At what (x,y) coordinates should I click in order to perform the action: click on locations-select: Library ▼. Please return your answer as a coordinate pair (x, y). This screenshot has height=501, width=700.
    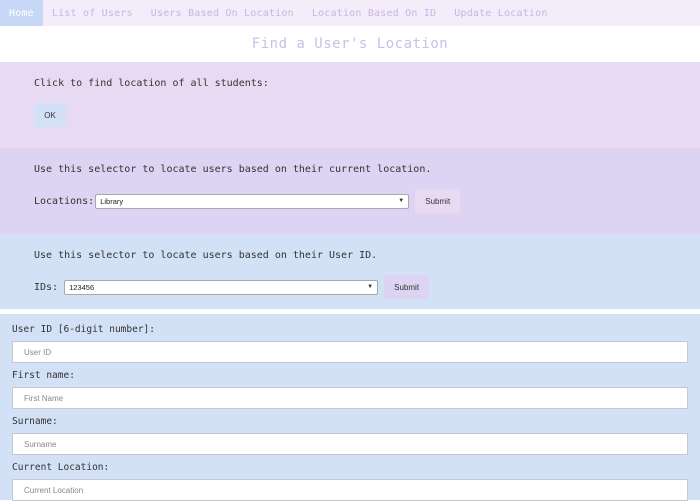
    Looking at the image, I should click on (252, 201).